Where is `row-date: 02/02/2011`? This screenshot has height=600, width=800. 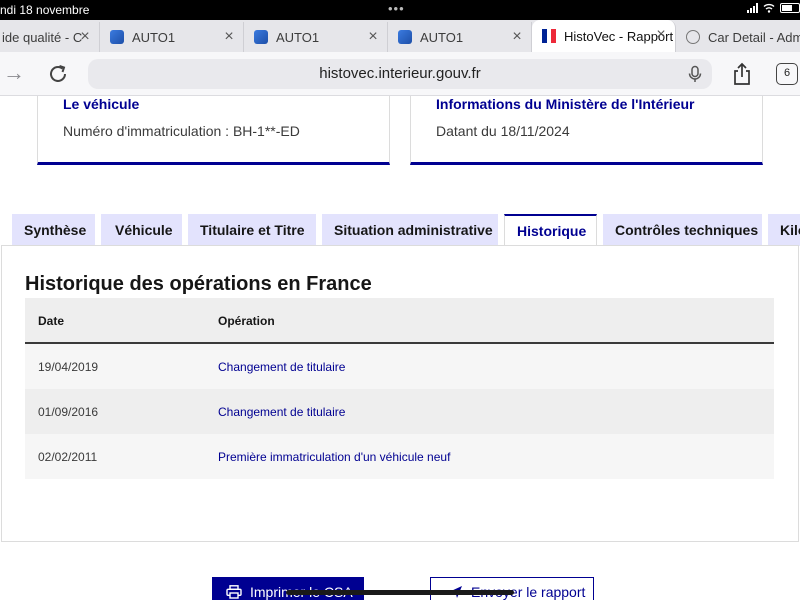 row-date: 02/02/2011 is located at coordinates (68, 457).